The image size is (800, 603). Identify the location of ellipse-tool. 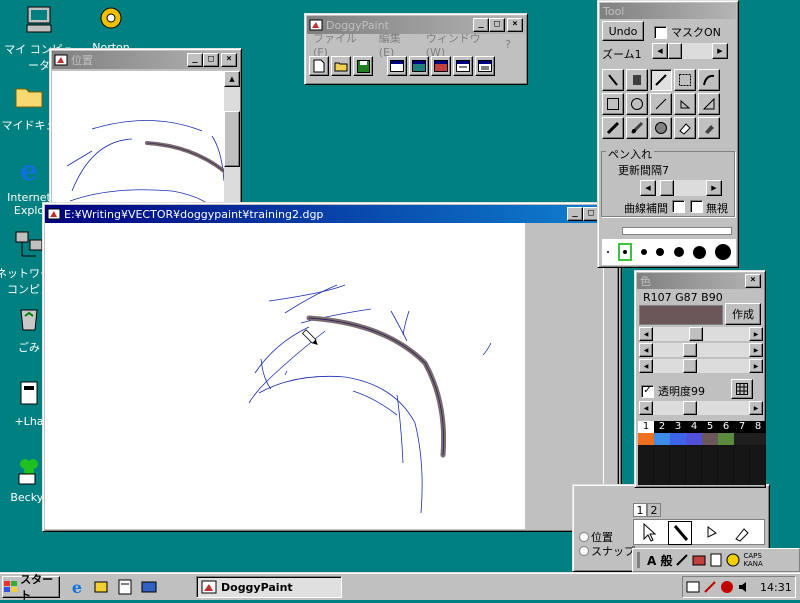
(637, 104).